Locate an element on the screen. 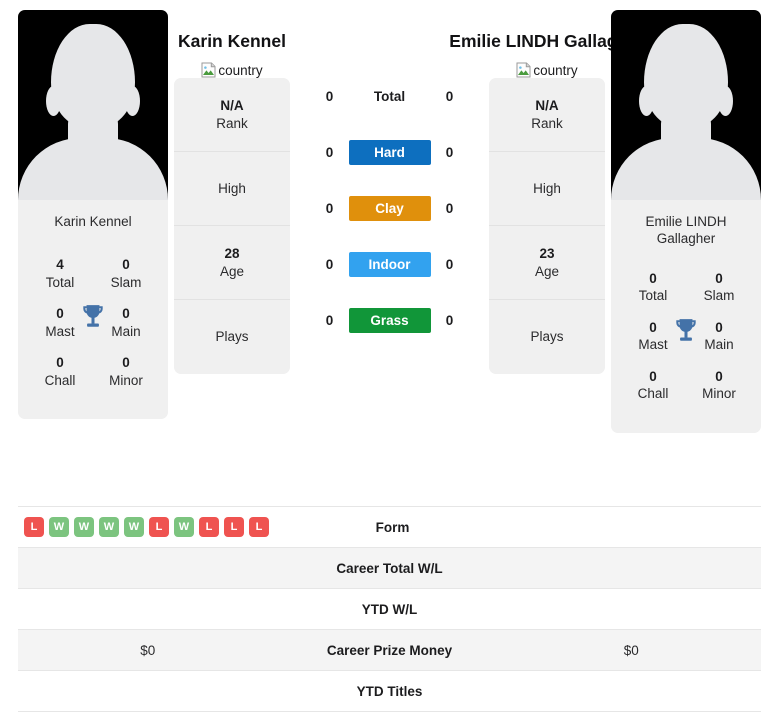 The image size is (779, 719). left-player-photo is located at coordinates (93, 105).